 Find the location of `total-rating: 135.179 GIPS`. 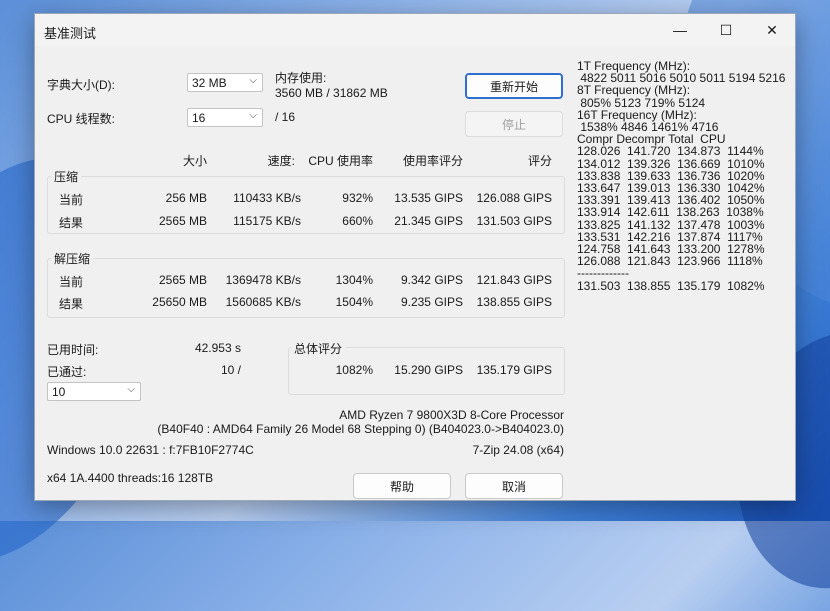

total-rating: 135.179 GIPS is located at coordinates (514, 370).